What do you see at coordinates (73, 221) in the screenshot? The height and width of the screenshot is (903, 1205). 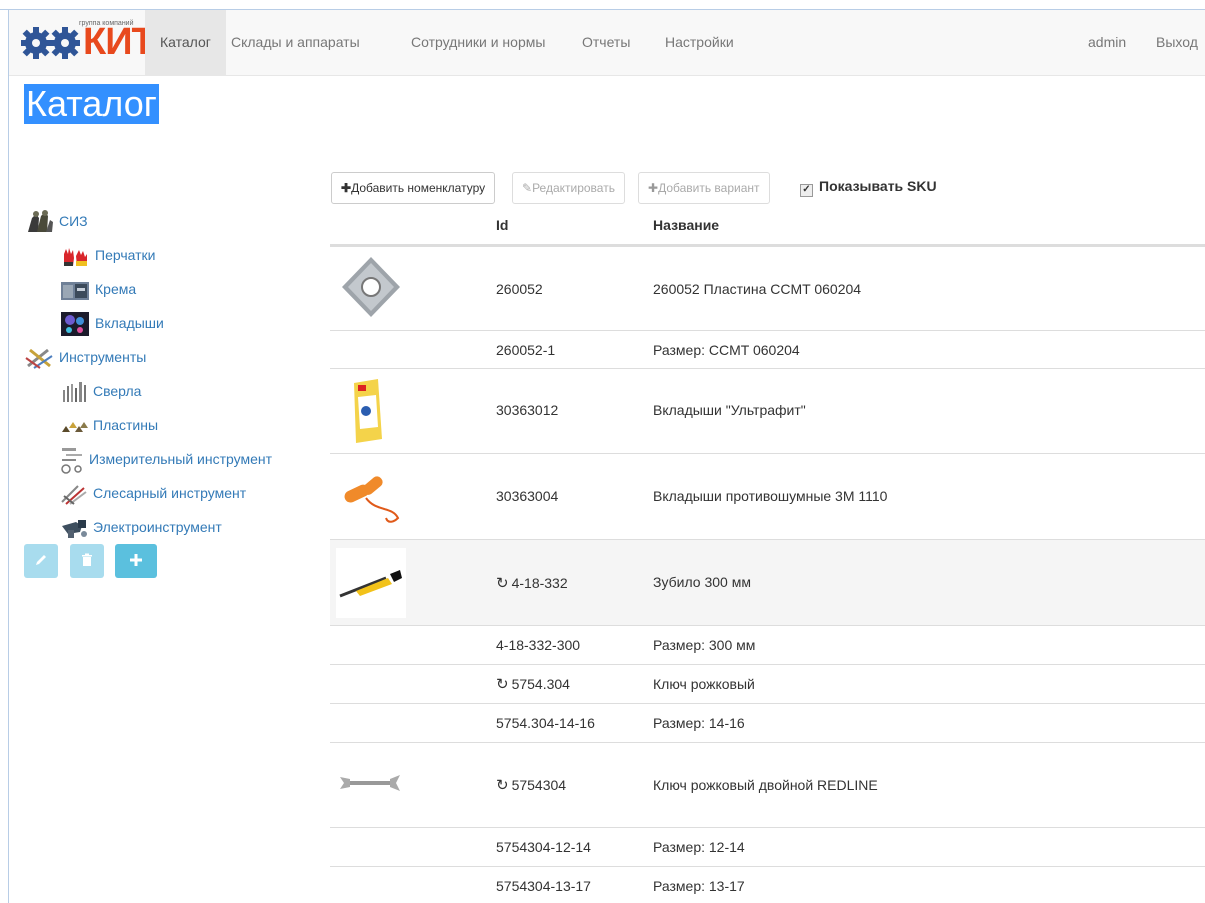 I see `tree-item-ppe-label: СИЗ` at bounding box center [73, 221].